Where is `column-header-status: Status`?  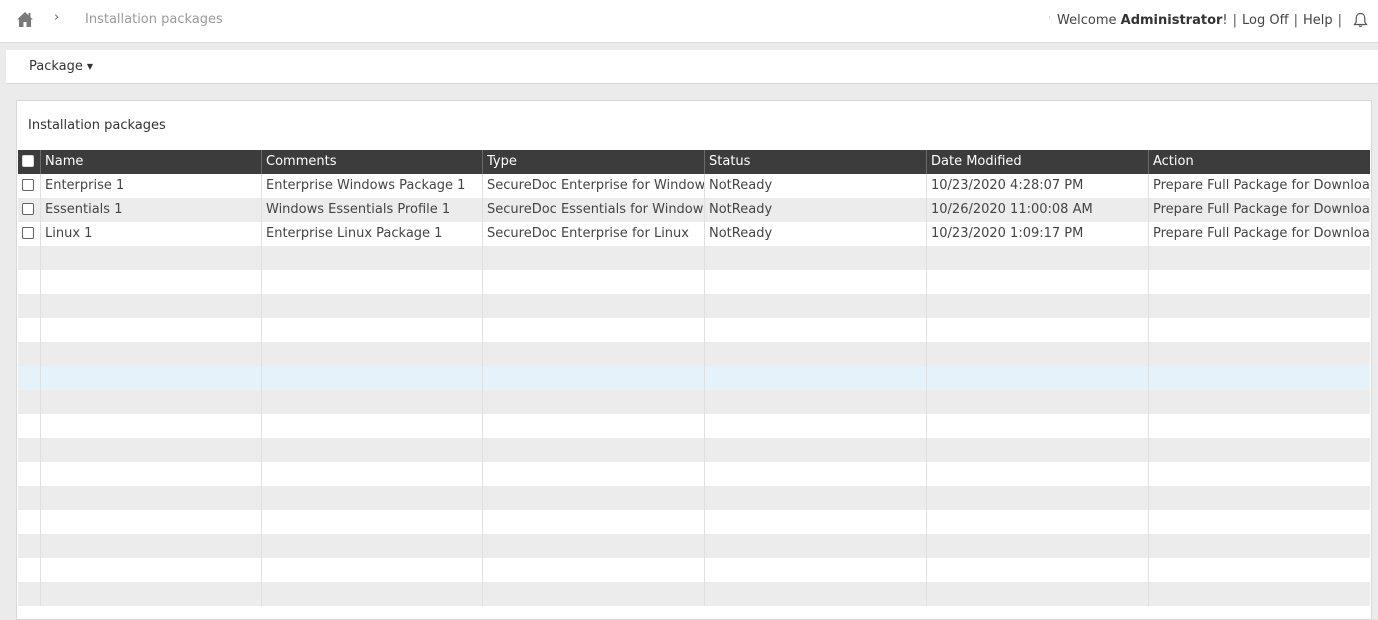 column-header-status: Status is located at coordinates (816, 162).